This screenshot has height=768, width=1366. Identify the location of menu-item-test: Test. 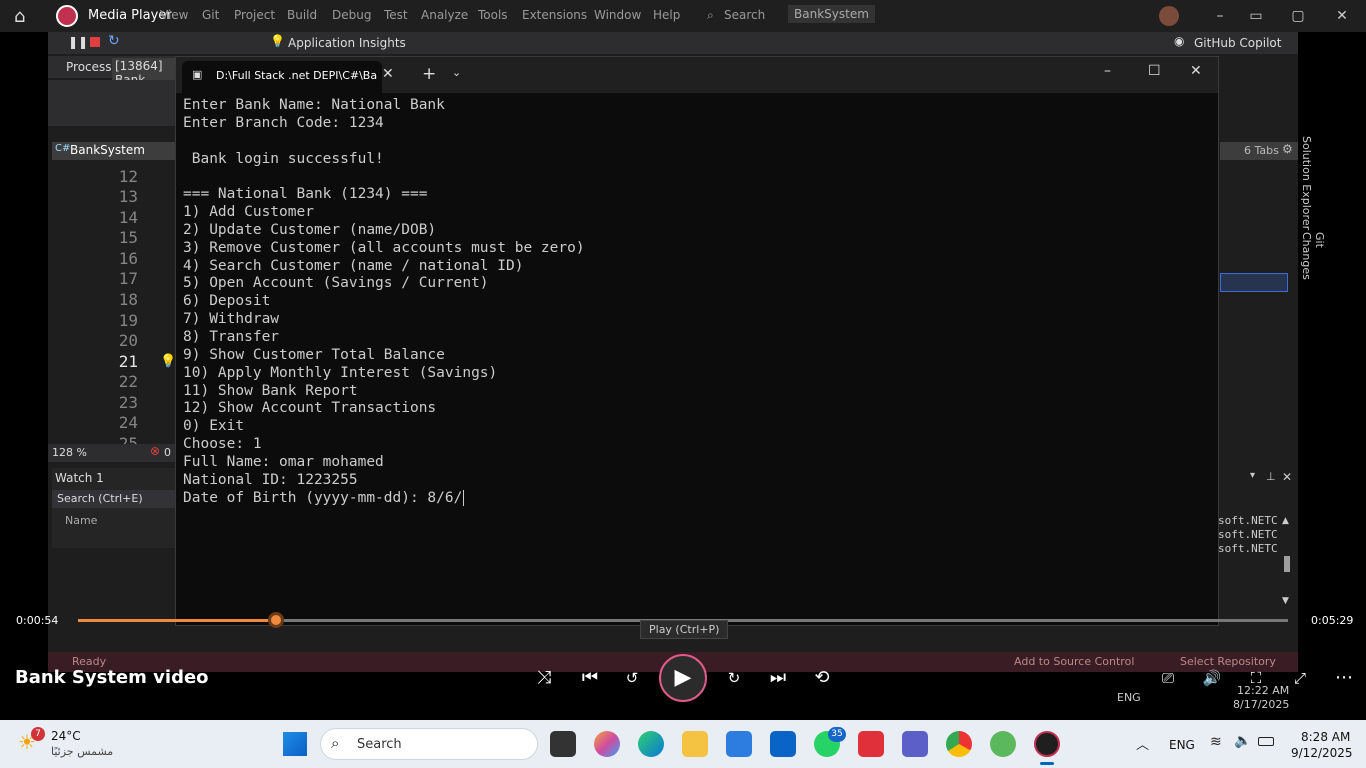
(396, 15).